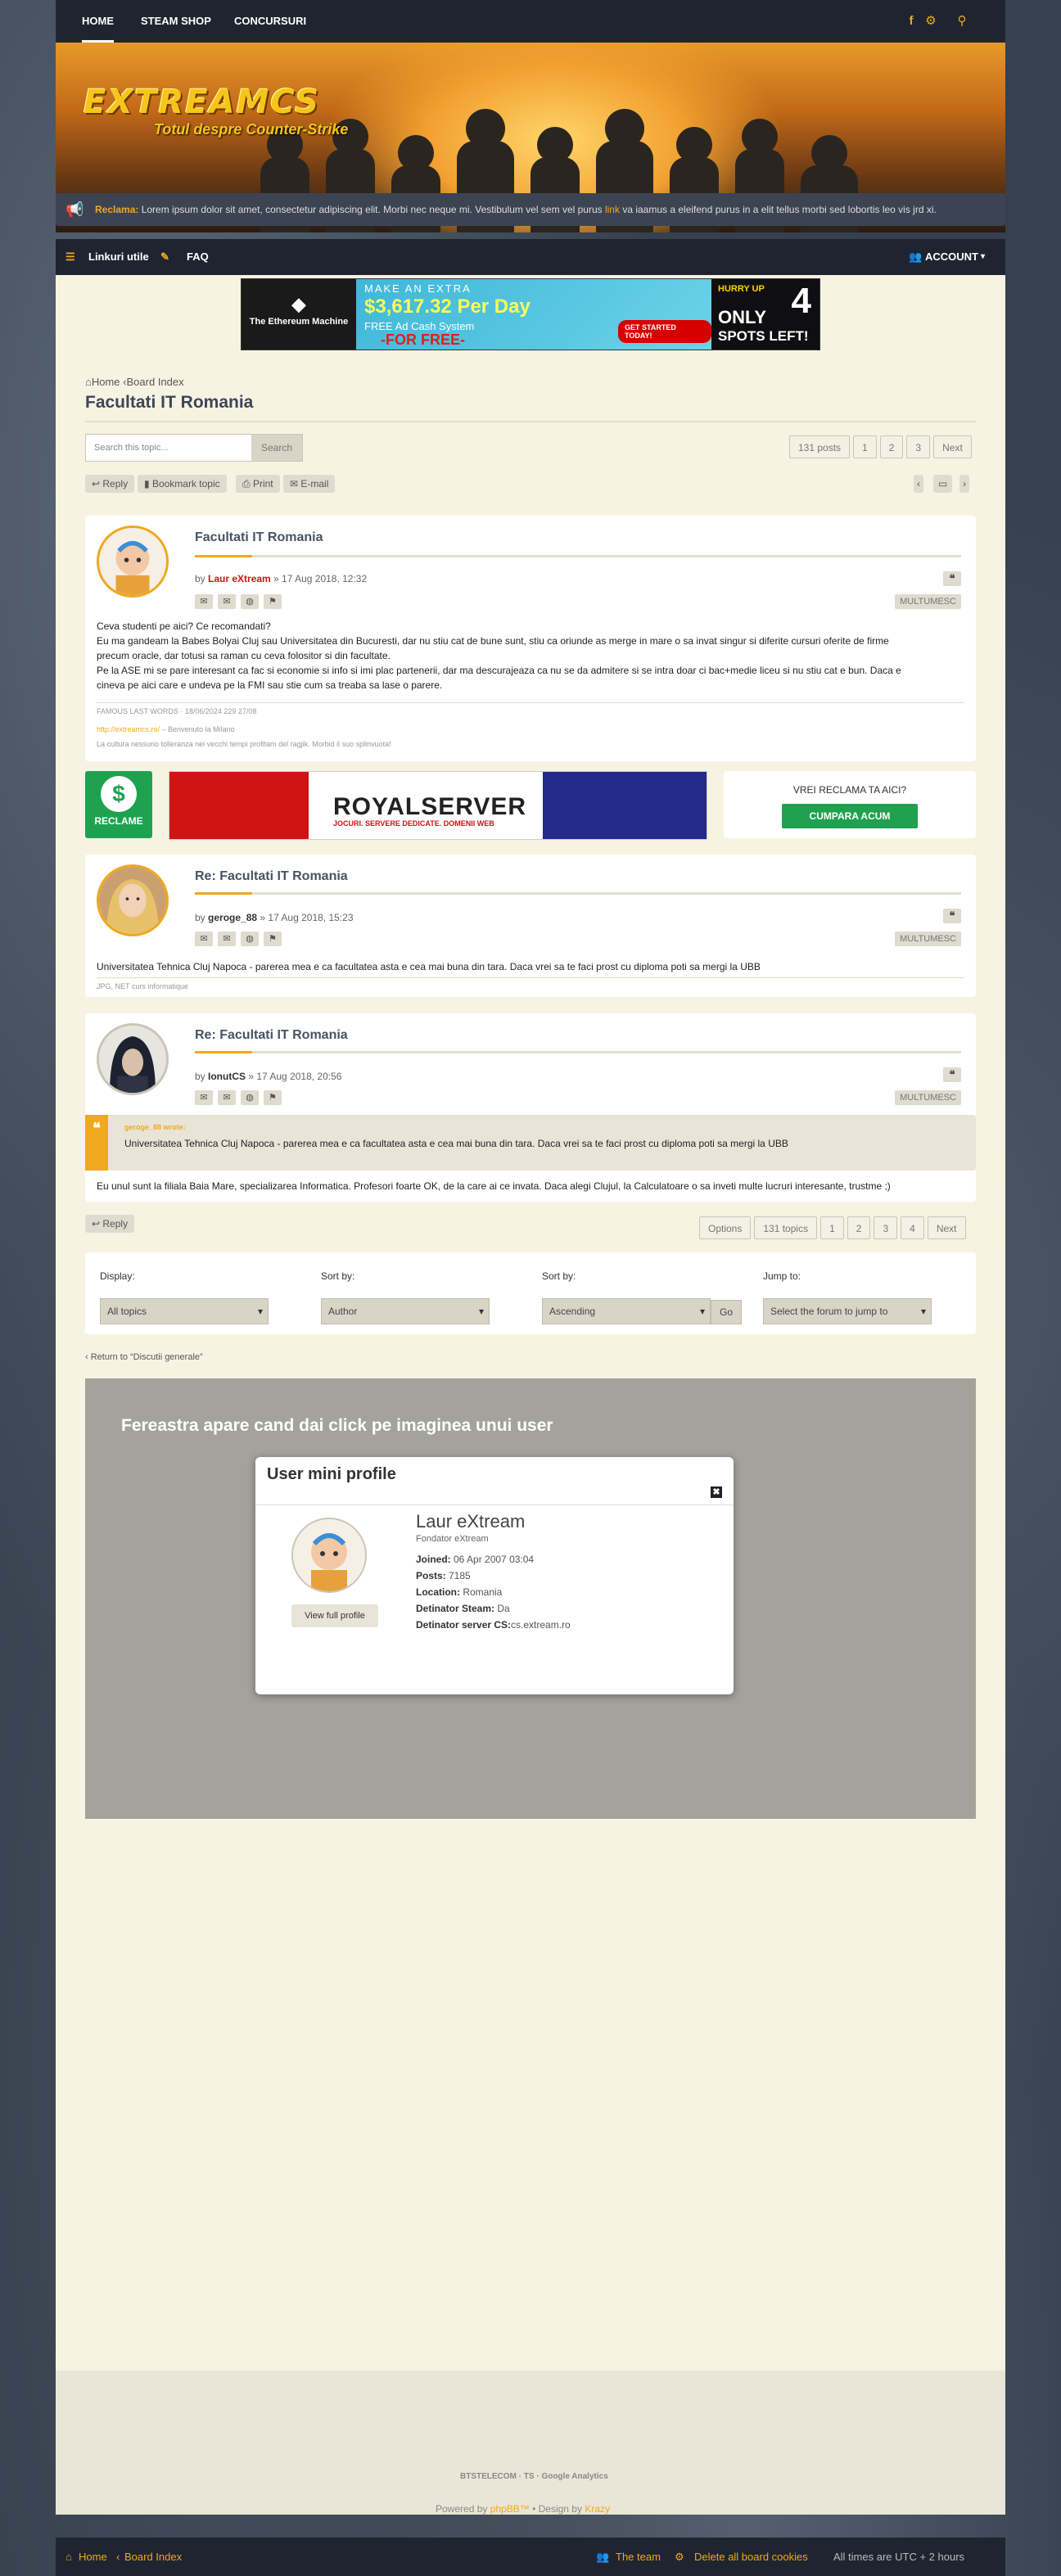 Image resolution: width=1061 pixels, height=2576 pixels. Describe the element at coordinates (275, 917) in the screenshot. I see `post-author-line: by geroge_88 » 17 Aug 2018, 15:23` at that location.